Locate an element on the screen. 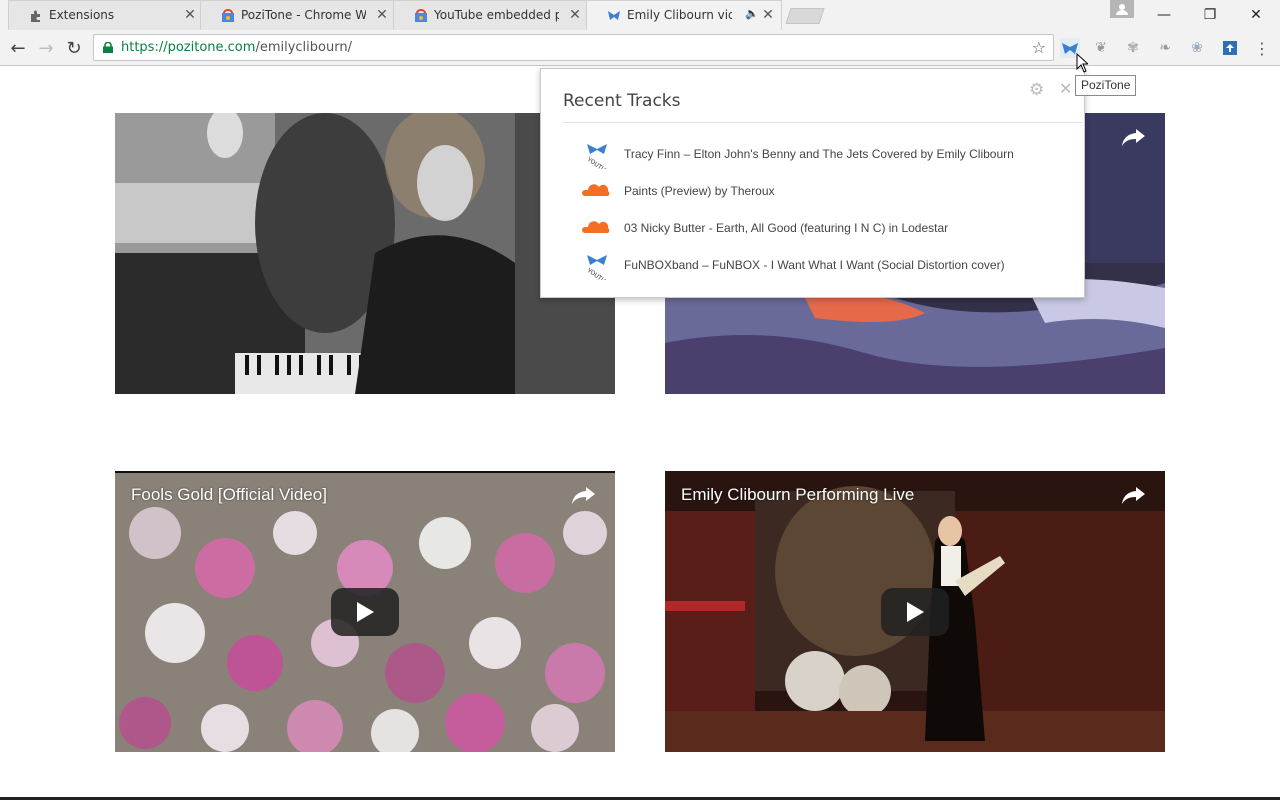 This screenshot has width=1280, height=800. tab-emily-clibourn: Emily Clibourn video 🔈 ✕ is located at coordinates (684, 15).